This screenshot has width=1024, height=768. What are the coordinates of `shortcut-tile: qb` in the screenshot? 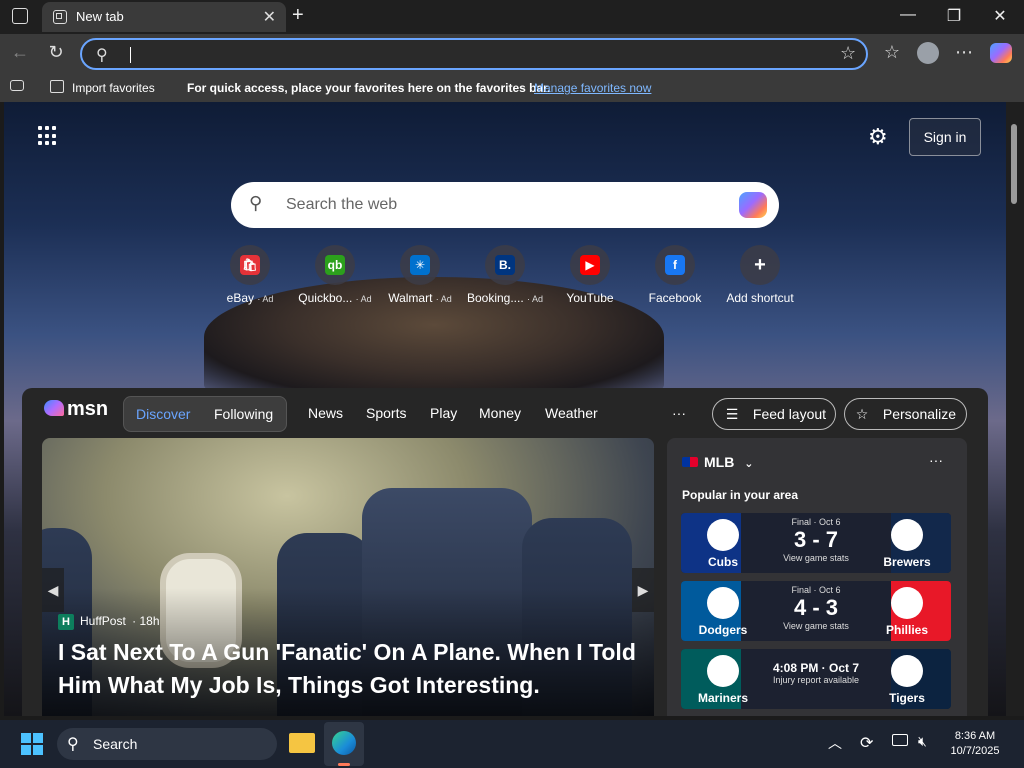 It's located at (335, 265).